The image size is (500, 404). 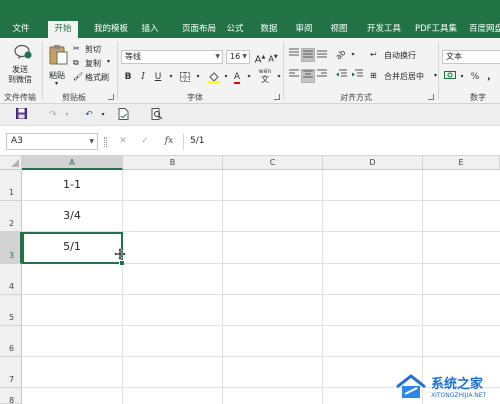 I want to click on select-all-corner, so click(x=11, y=163).